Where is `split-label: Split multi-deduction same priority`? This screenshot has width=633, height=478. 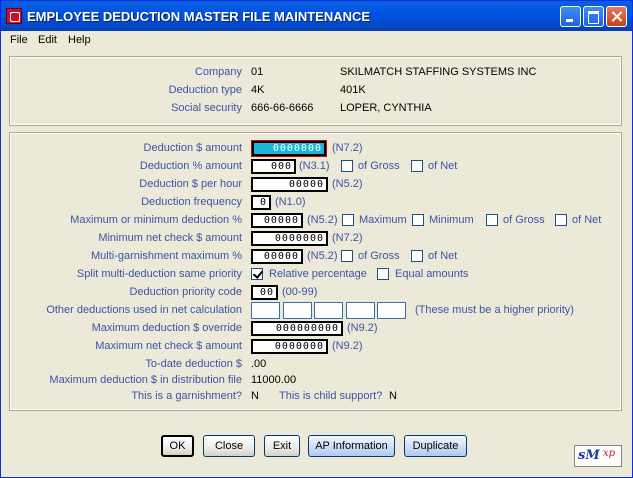 split-label: Split multi-deduction same priority is located at coordinates (159, 274).